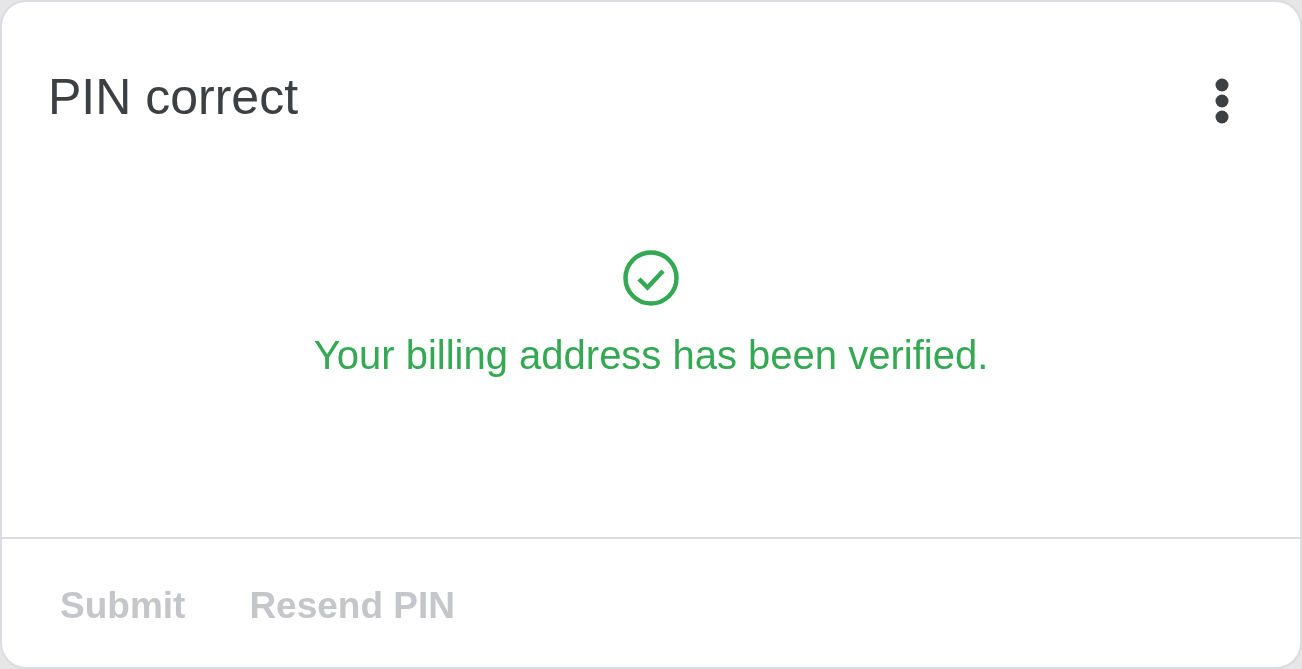  I want to click on check-circle-icon, so click(651, 278).